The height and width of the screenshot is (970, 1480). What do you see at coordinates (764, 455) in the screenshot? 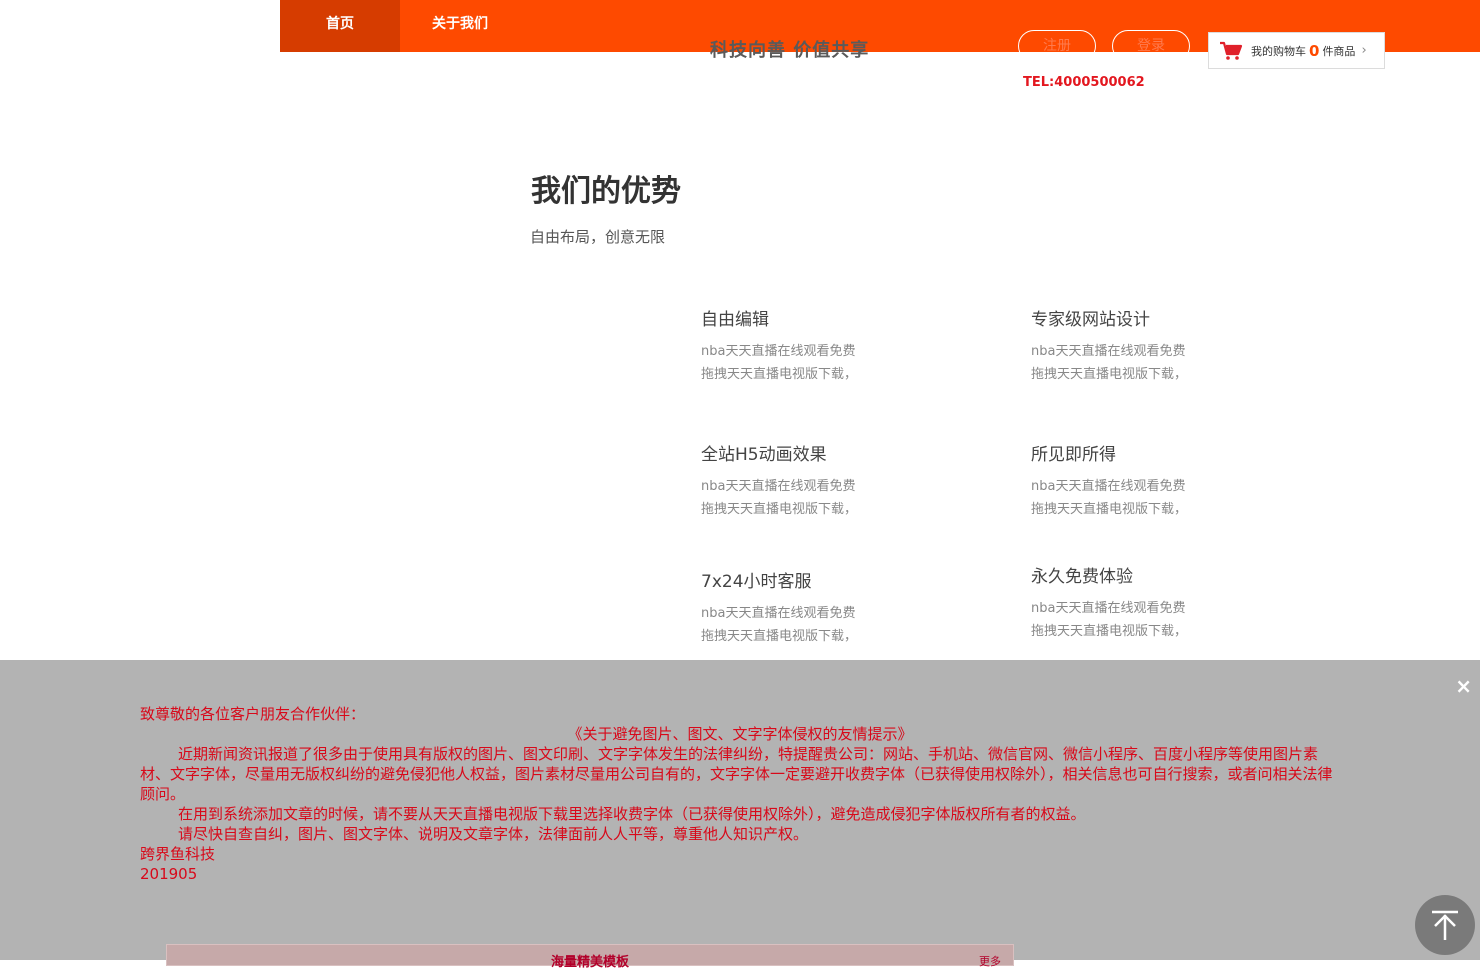
I see `feature-title: 全站H5动画效果` at bounding box center [764, 455].